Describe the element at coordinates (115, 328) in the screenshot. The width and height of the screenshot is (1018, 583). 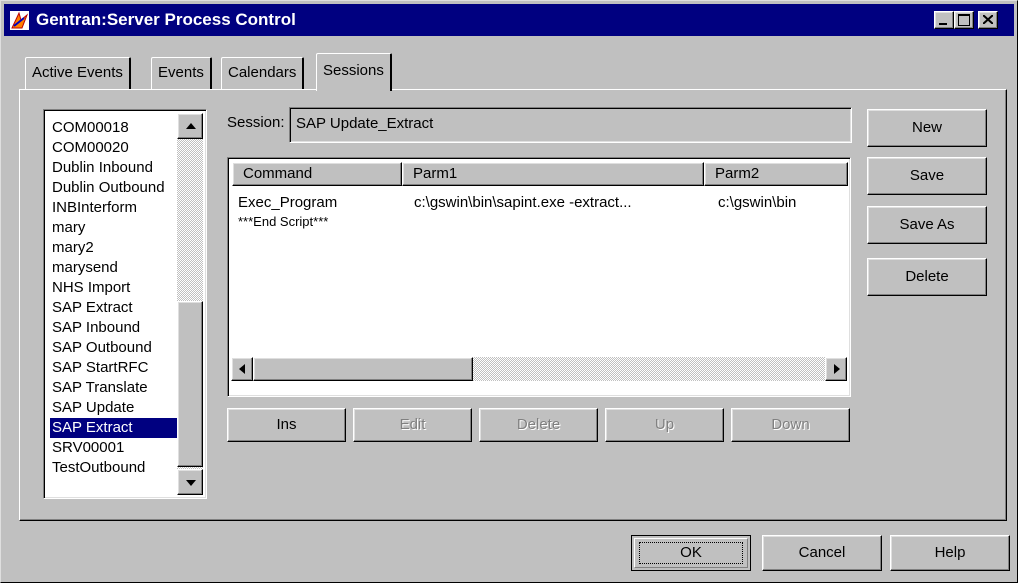
I see `list-item: SAP Inbound` at that location.